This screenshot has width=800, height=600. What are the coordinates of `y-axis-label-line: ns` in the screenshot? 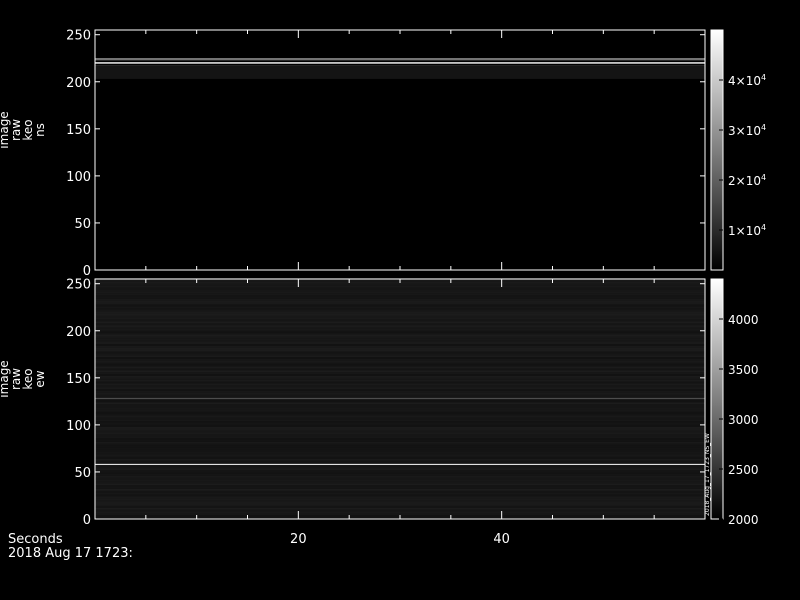 It's located at (40, 130).